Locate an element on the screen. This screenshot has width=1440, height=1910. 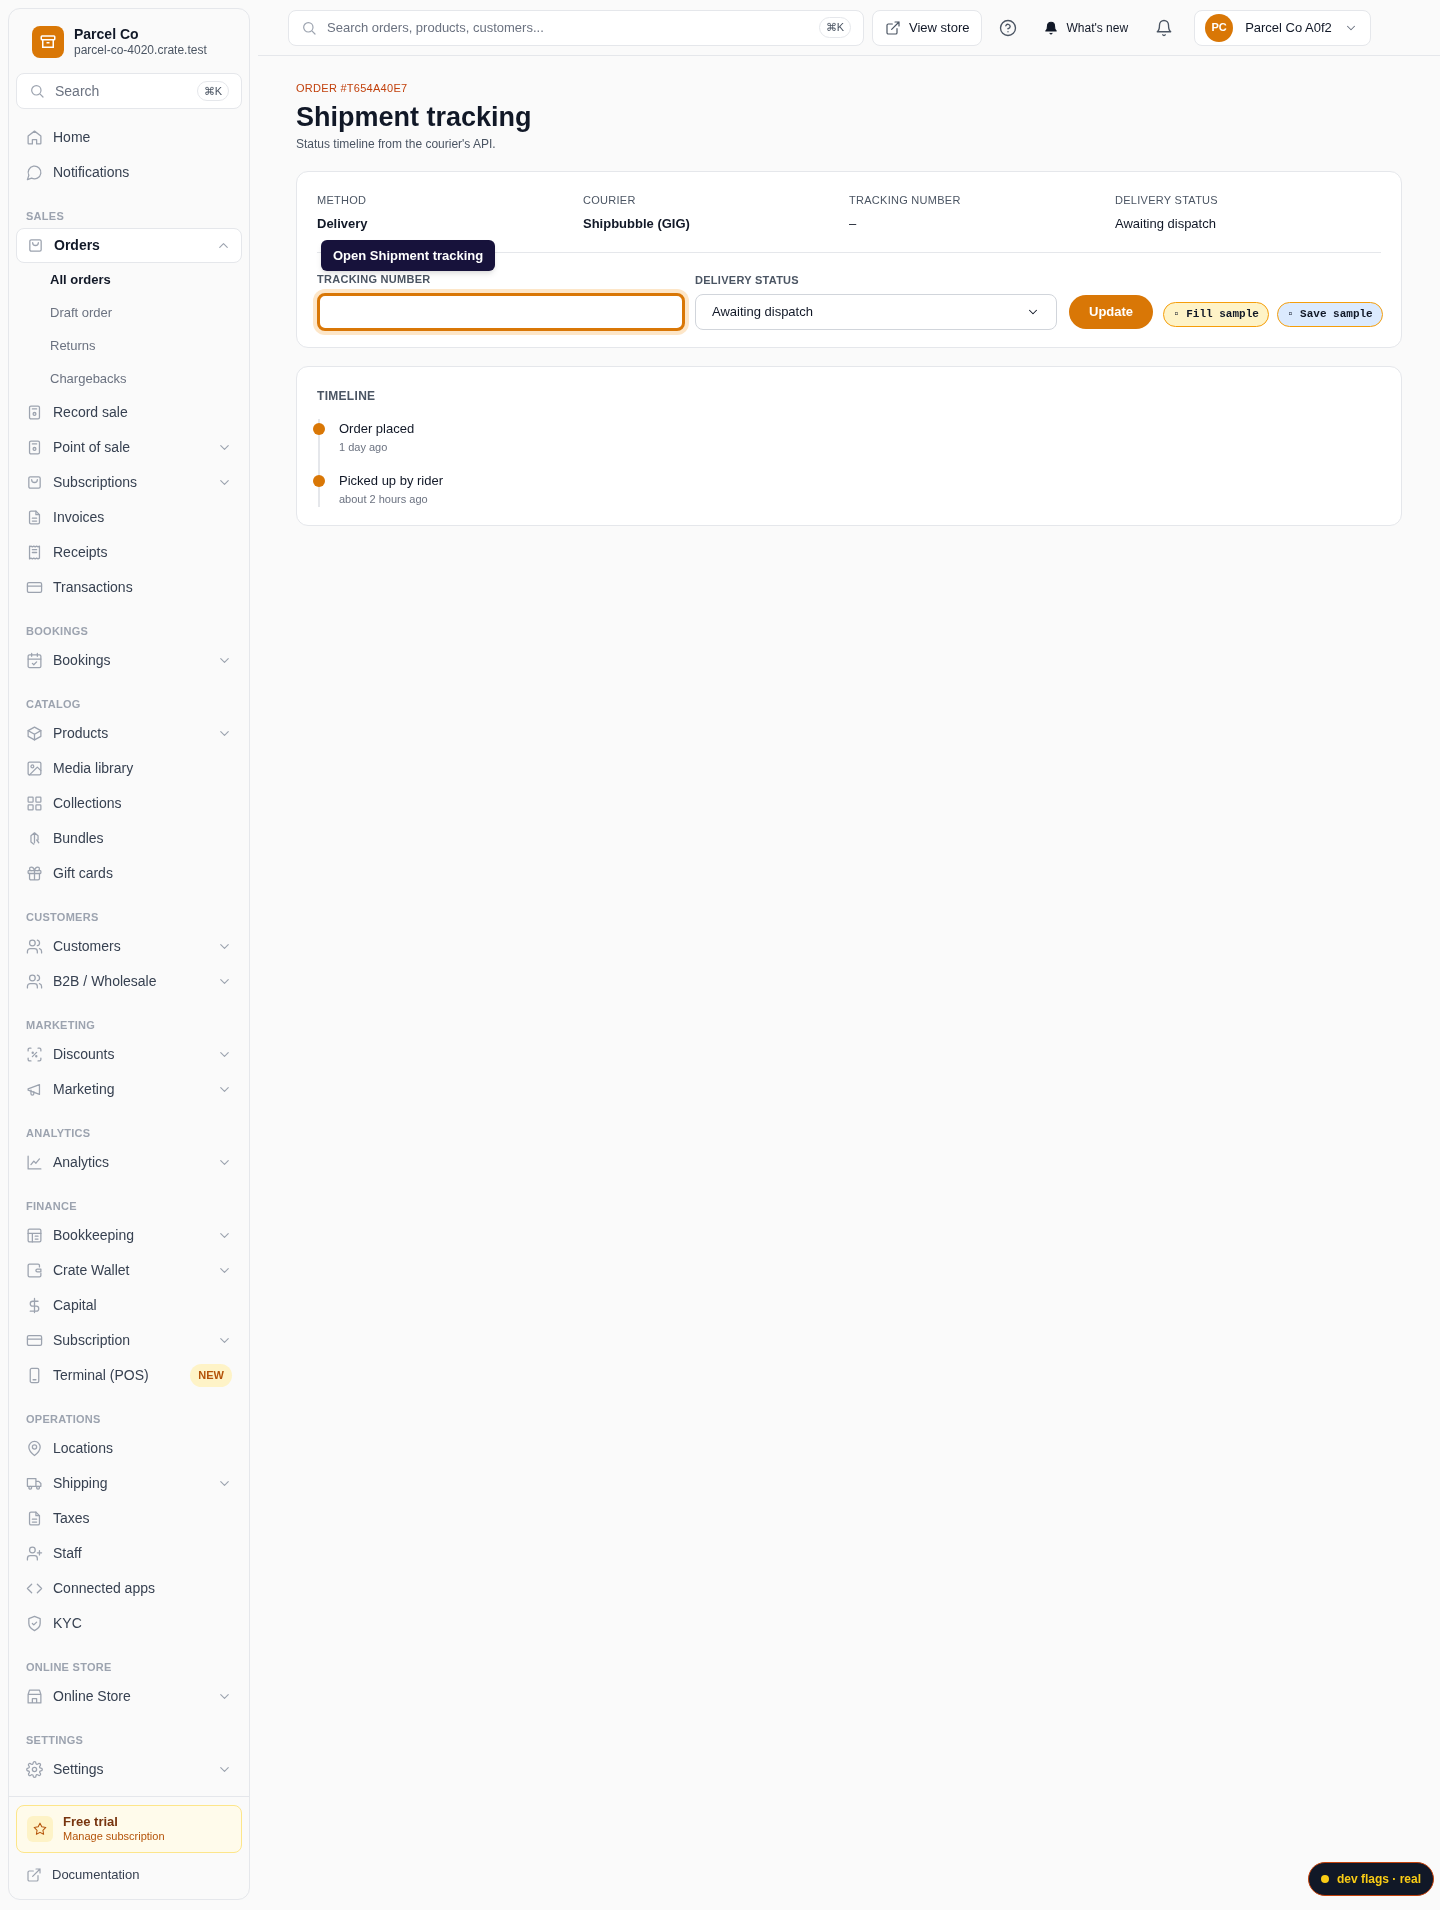
chat-bubble-icon is located at coordinates (34, 172).